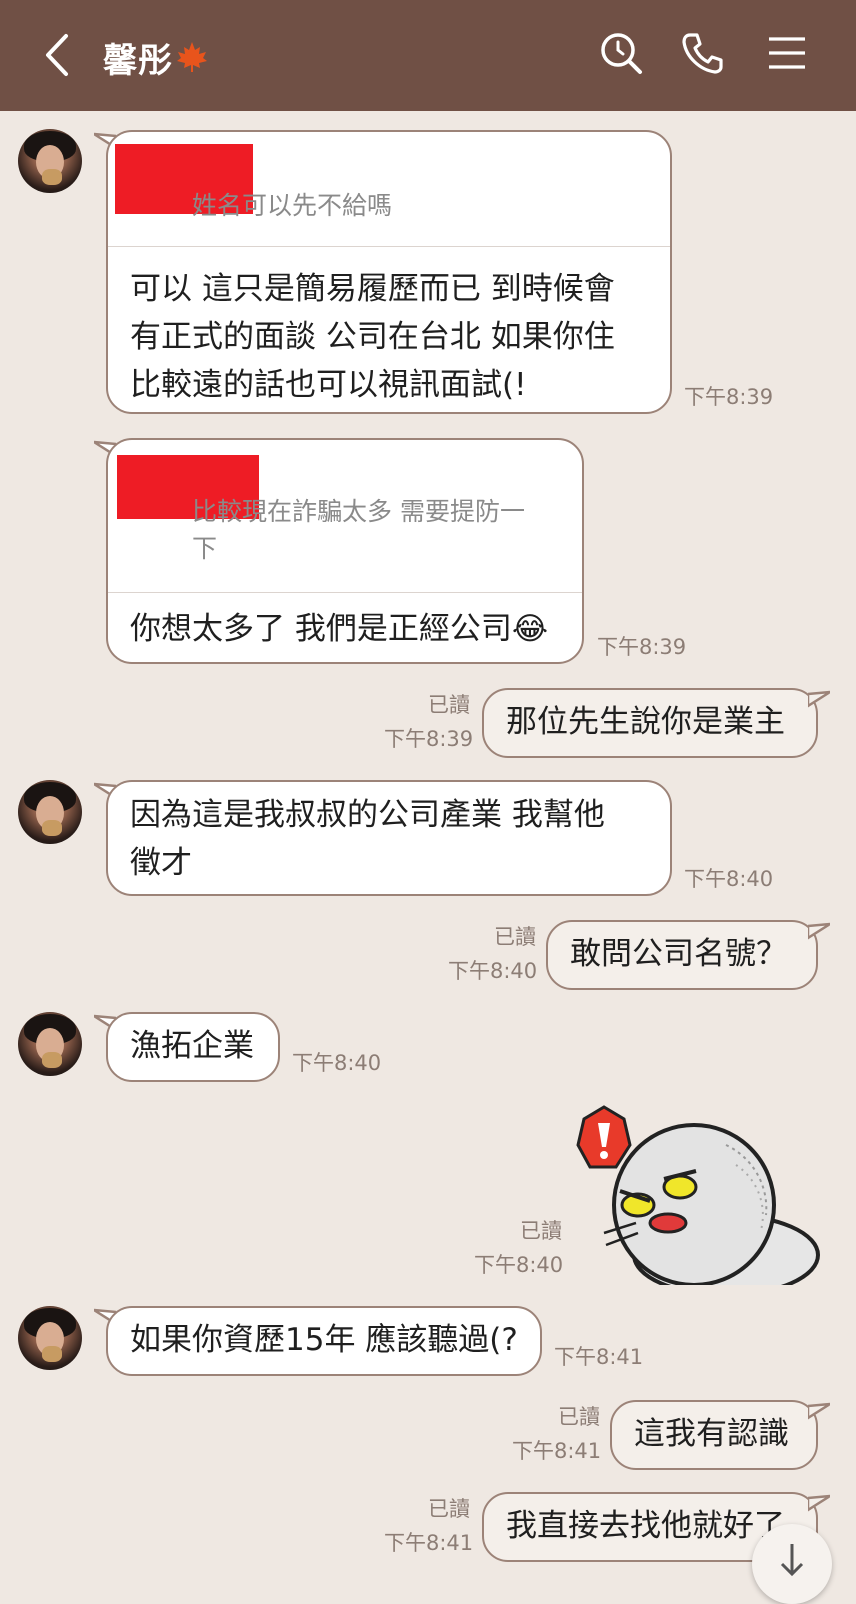  I want to click on search-icon, so click(621, 53).